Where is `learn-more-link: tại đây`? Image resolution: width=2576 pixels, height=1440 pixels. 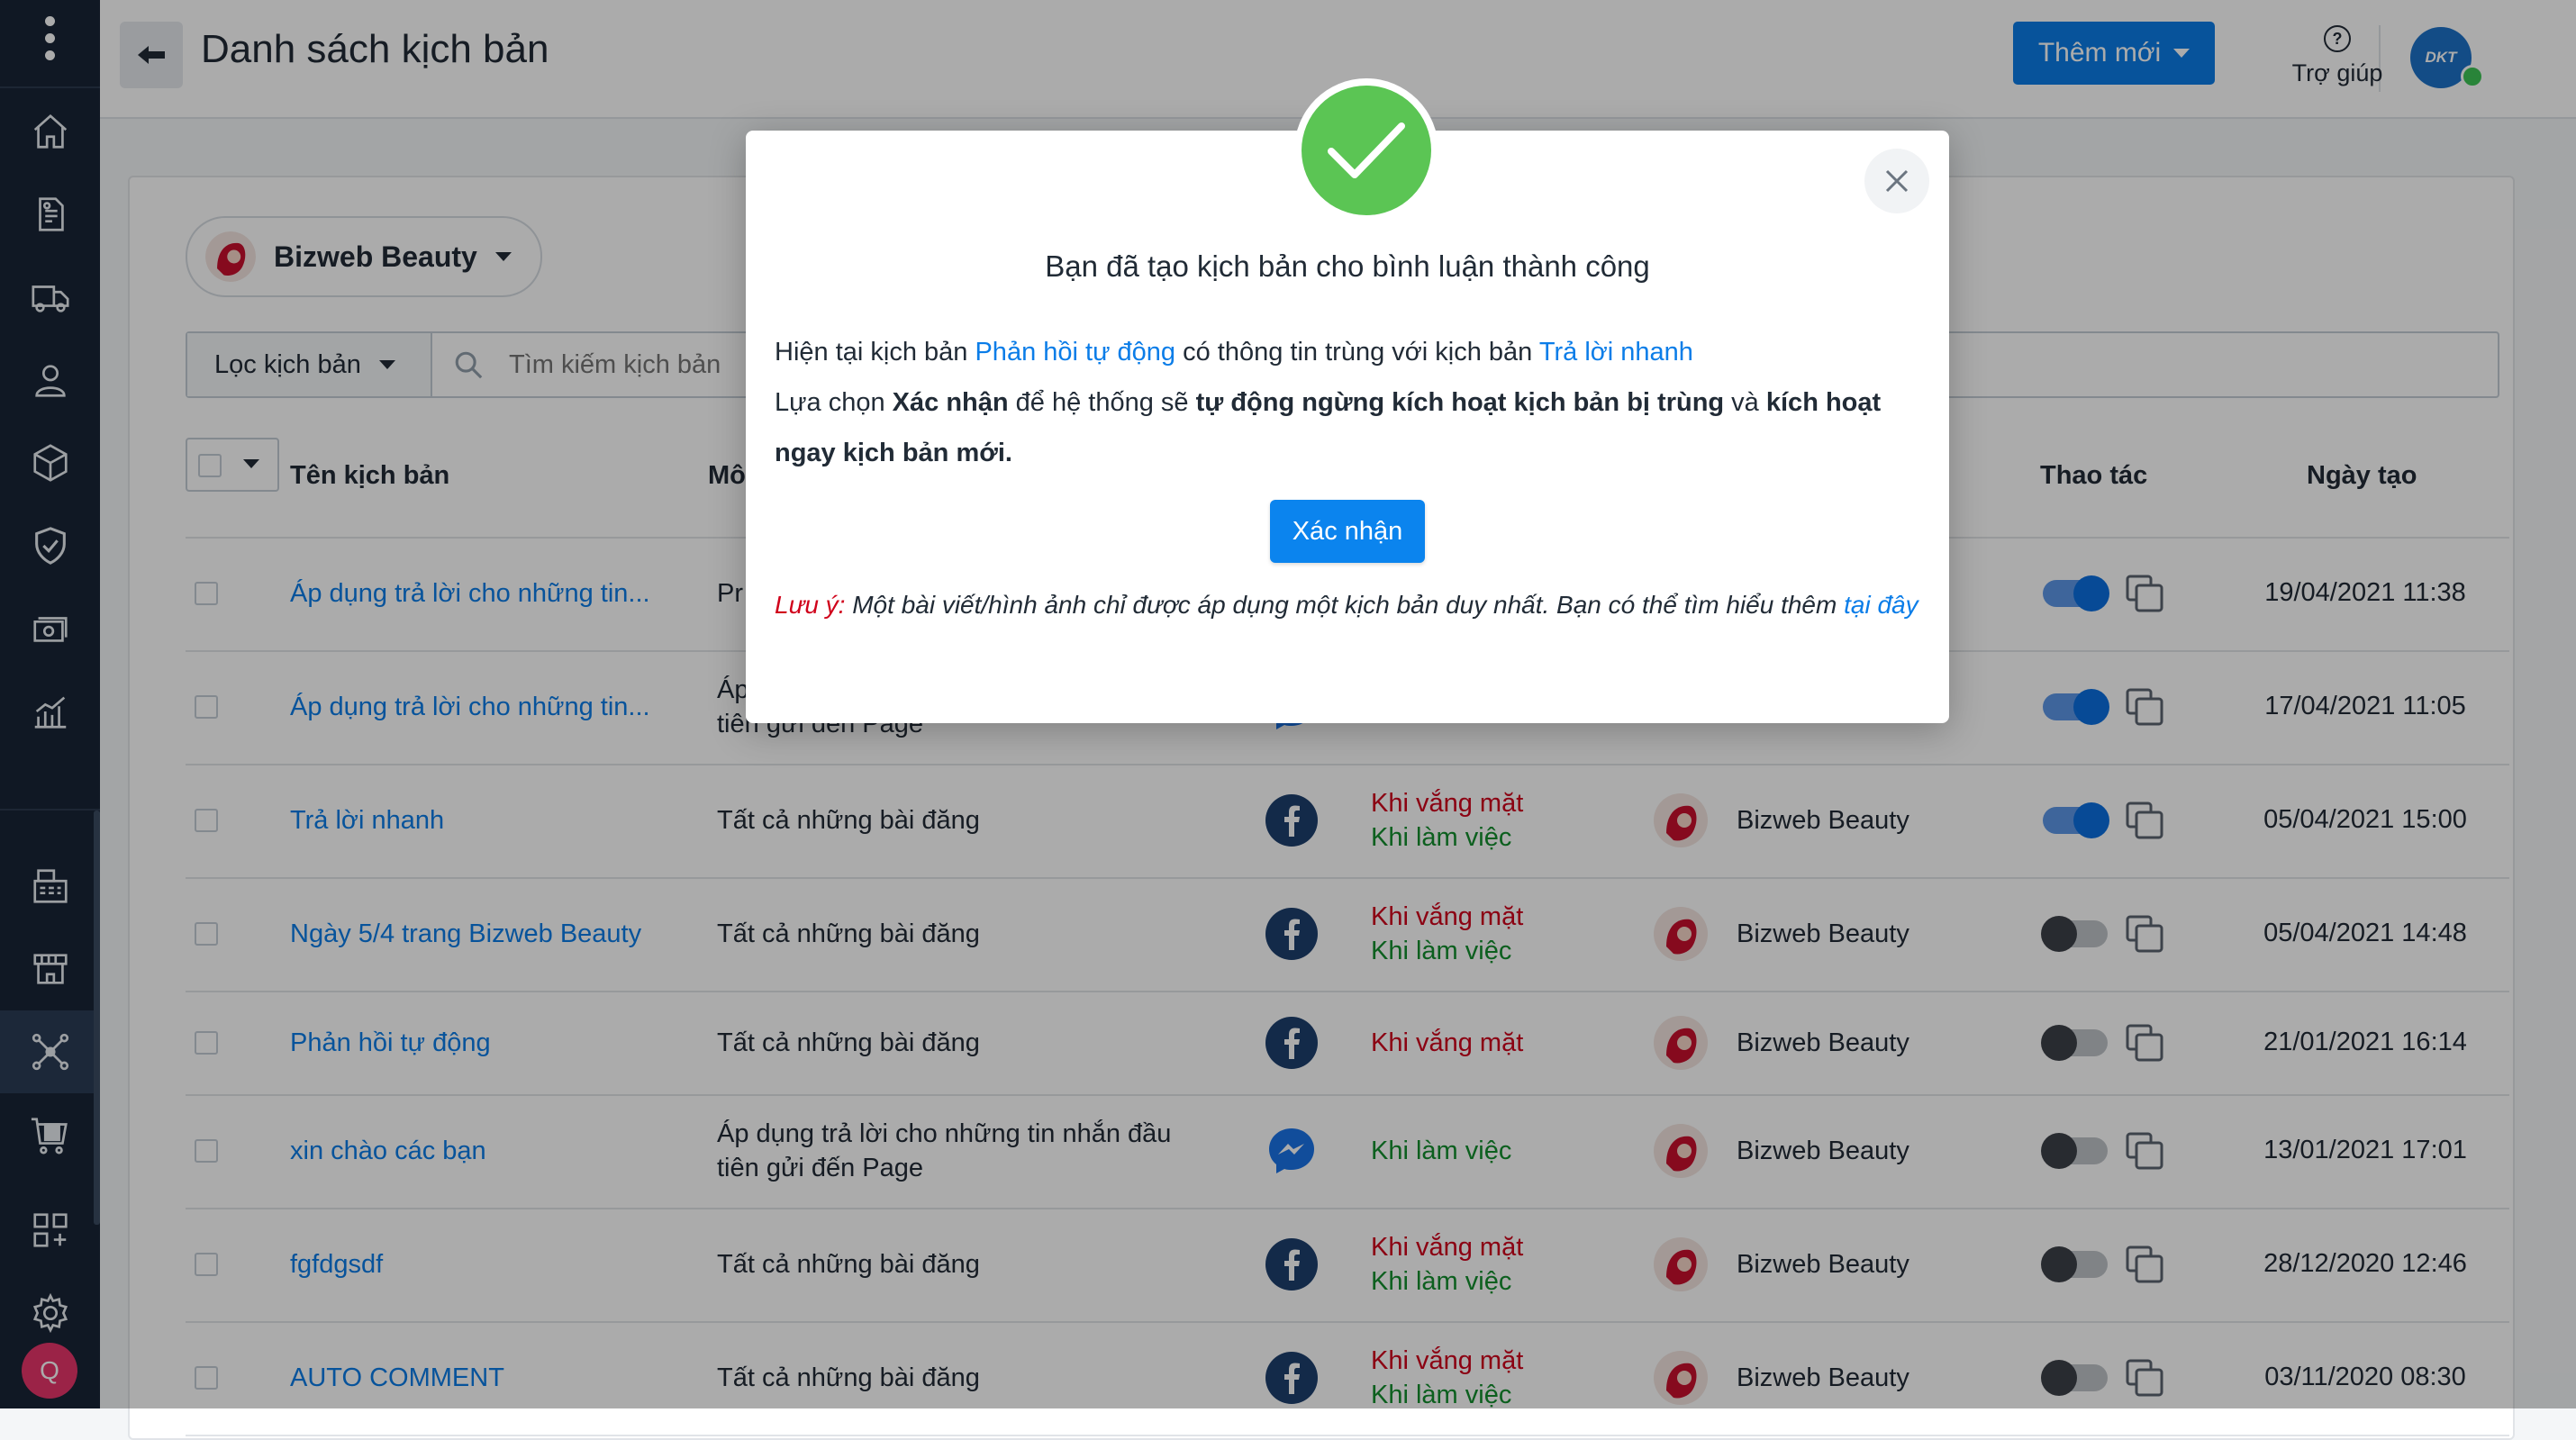
learn-more-link: tại đây is located at coordinates (1881, 605).